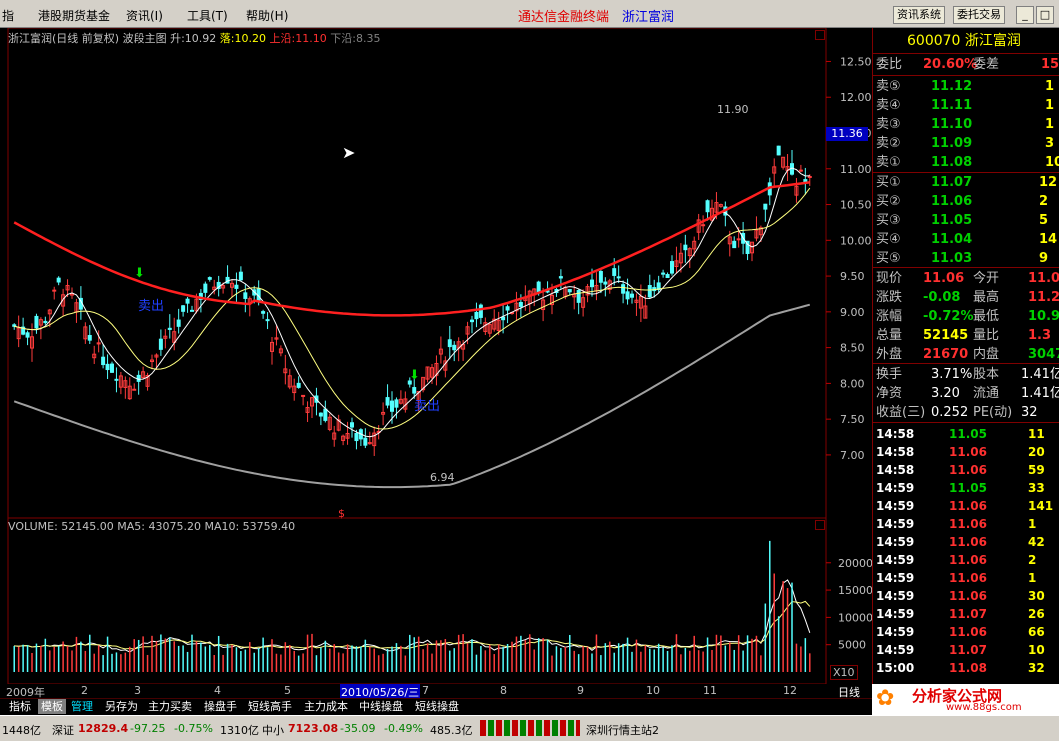 This screenshot has width=1059, height=741. Describe the element at coordinates (967, 354) in the screenshot. I see `stat-row: 外盘21670内盘3047` at that location.